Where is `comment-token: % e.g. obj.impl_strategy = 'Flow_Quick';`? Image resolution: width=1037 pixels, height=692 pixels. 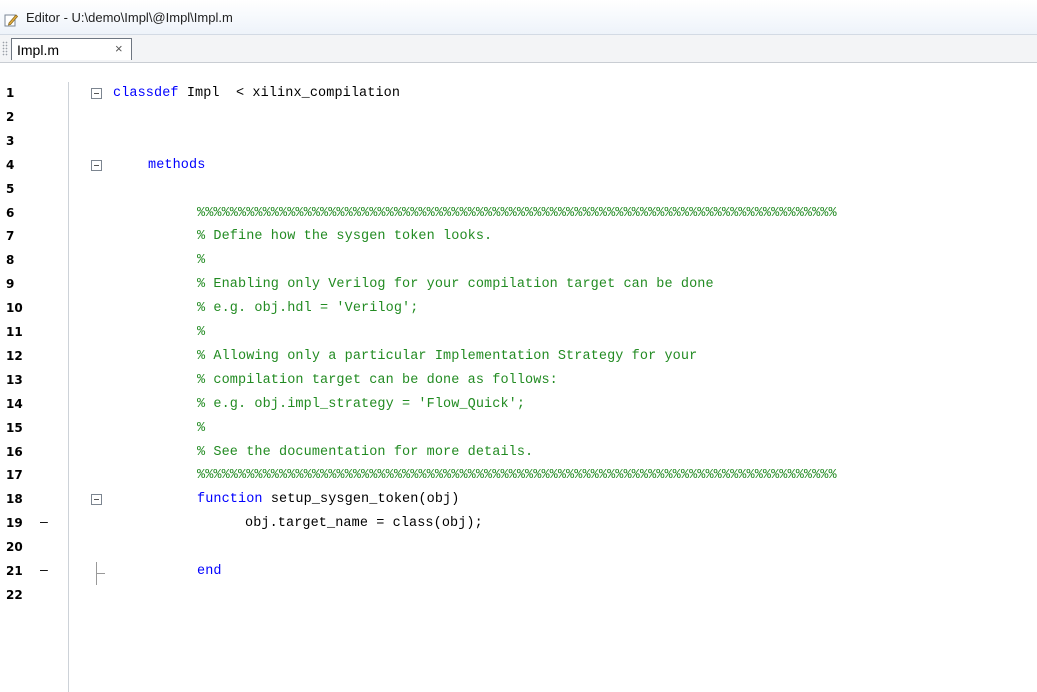 comment-token: % e.g. obj.impl_strategy = 'Flow_Quick'; is located at coordinates (361, 404).